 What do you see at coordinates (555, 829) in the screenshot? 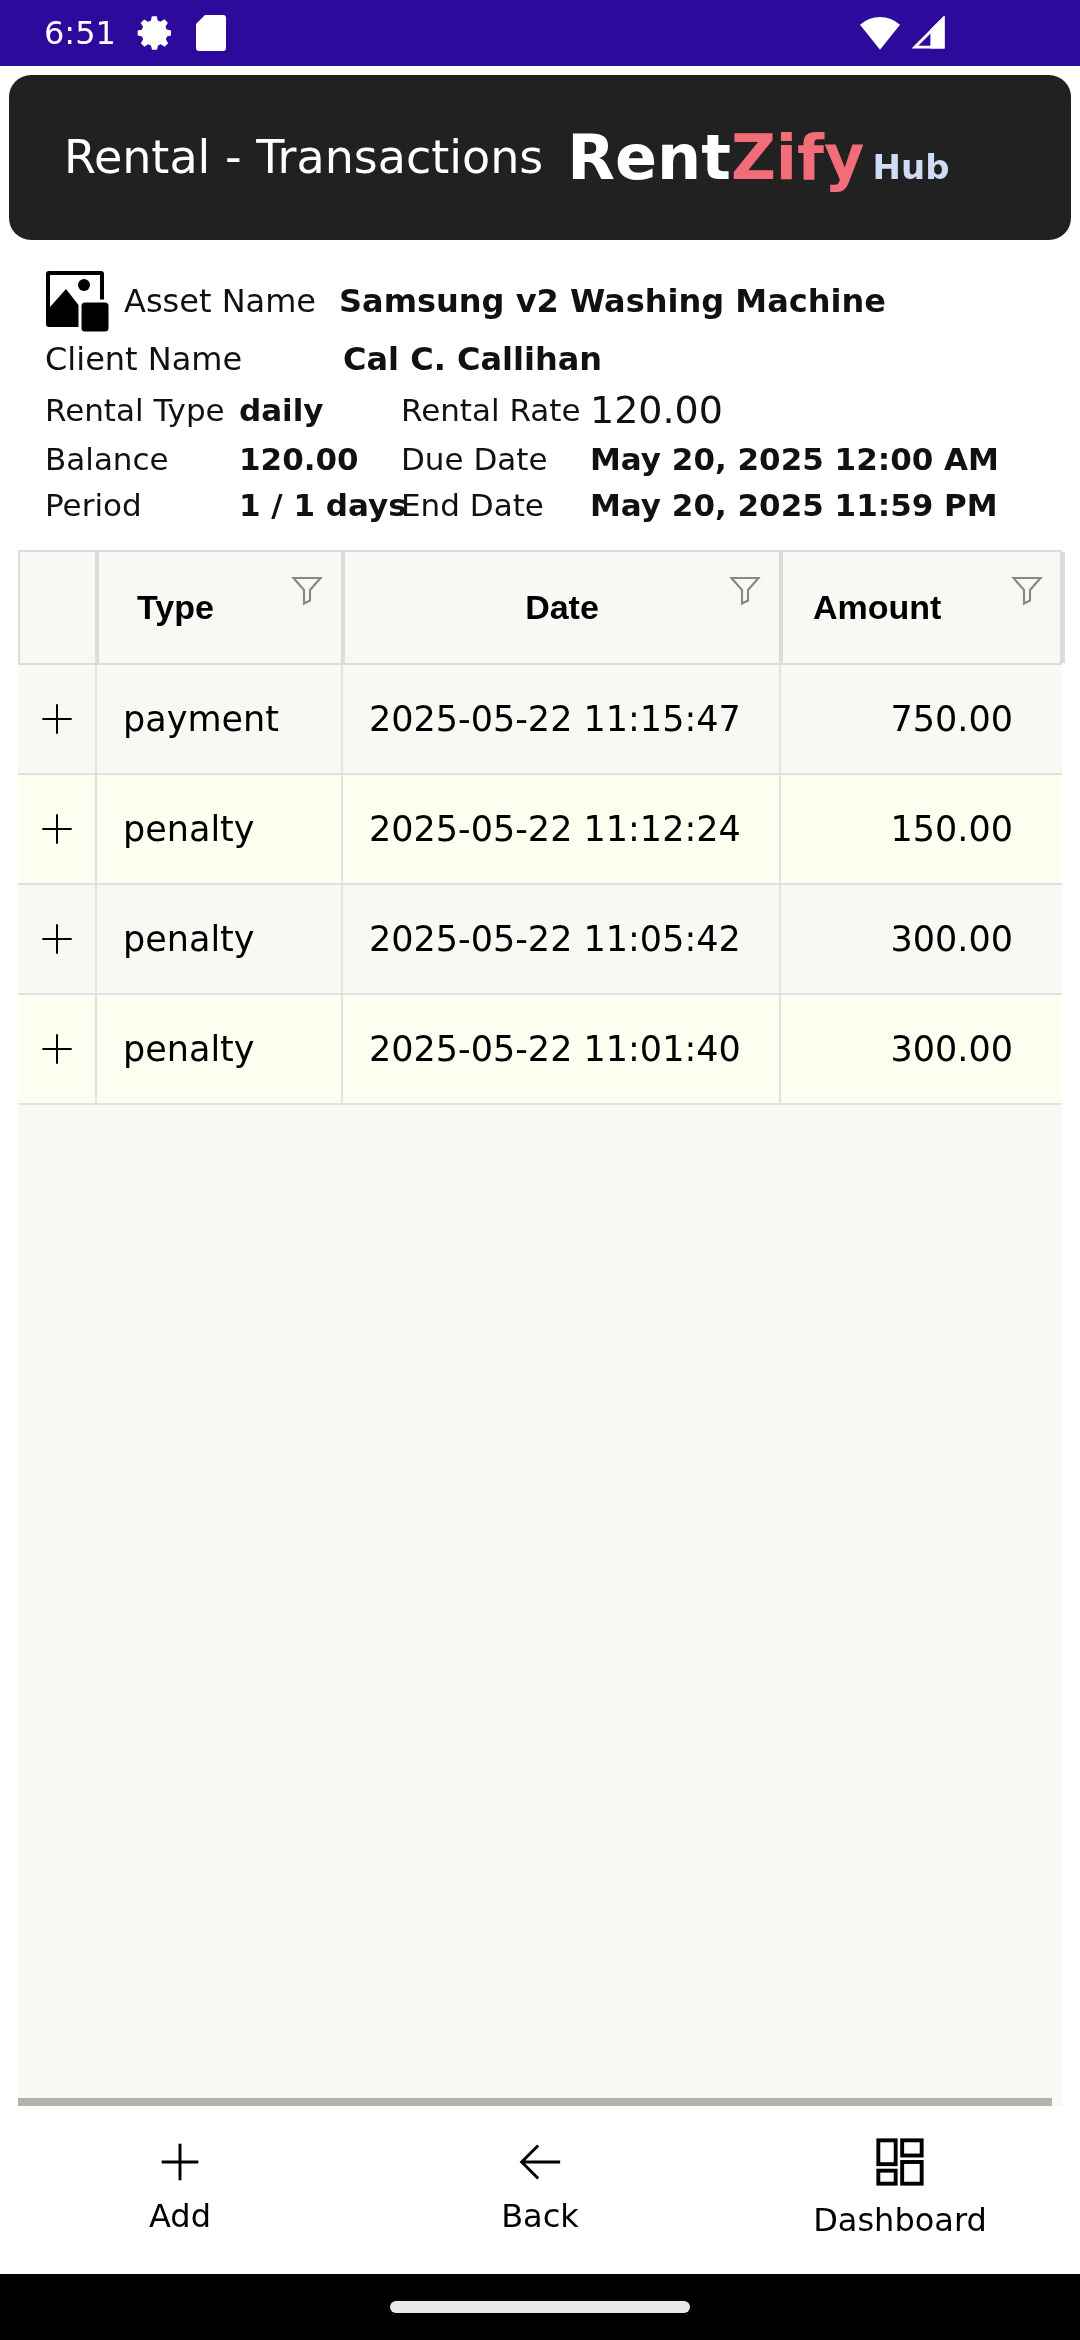
I see `table-cell-text: 2025-05-22 11:12:24` at bounding box center [555, 829].